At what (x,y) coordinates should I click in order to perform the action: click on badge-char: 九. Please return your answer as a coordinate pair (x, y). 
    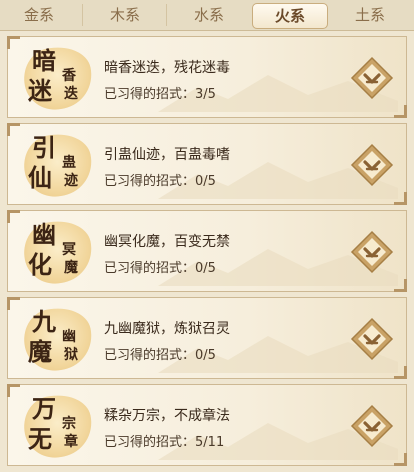
    Looking at the image, I should click on (44, 321).